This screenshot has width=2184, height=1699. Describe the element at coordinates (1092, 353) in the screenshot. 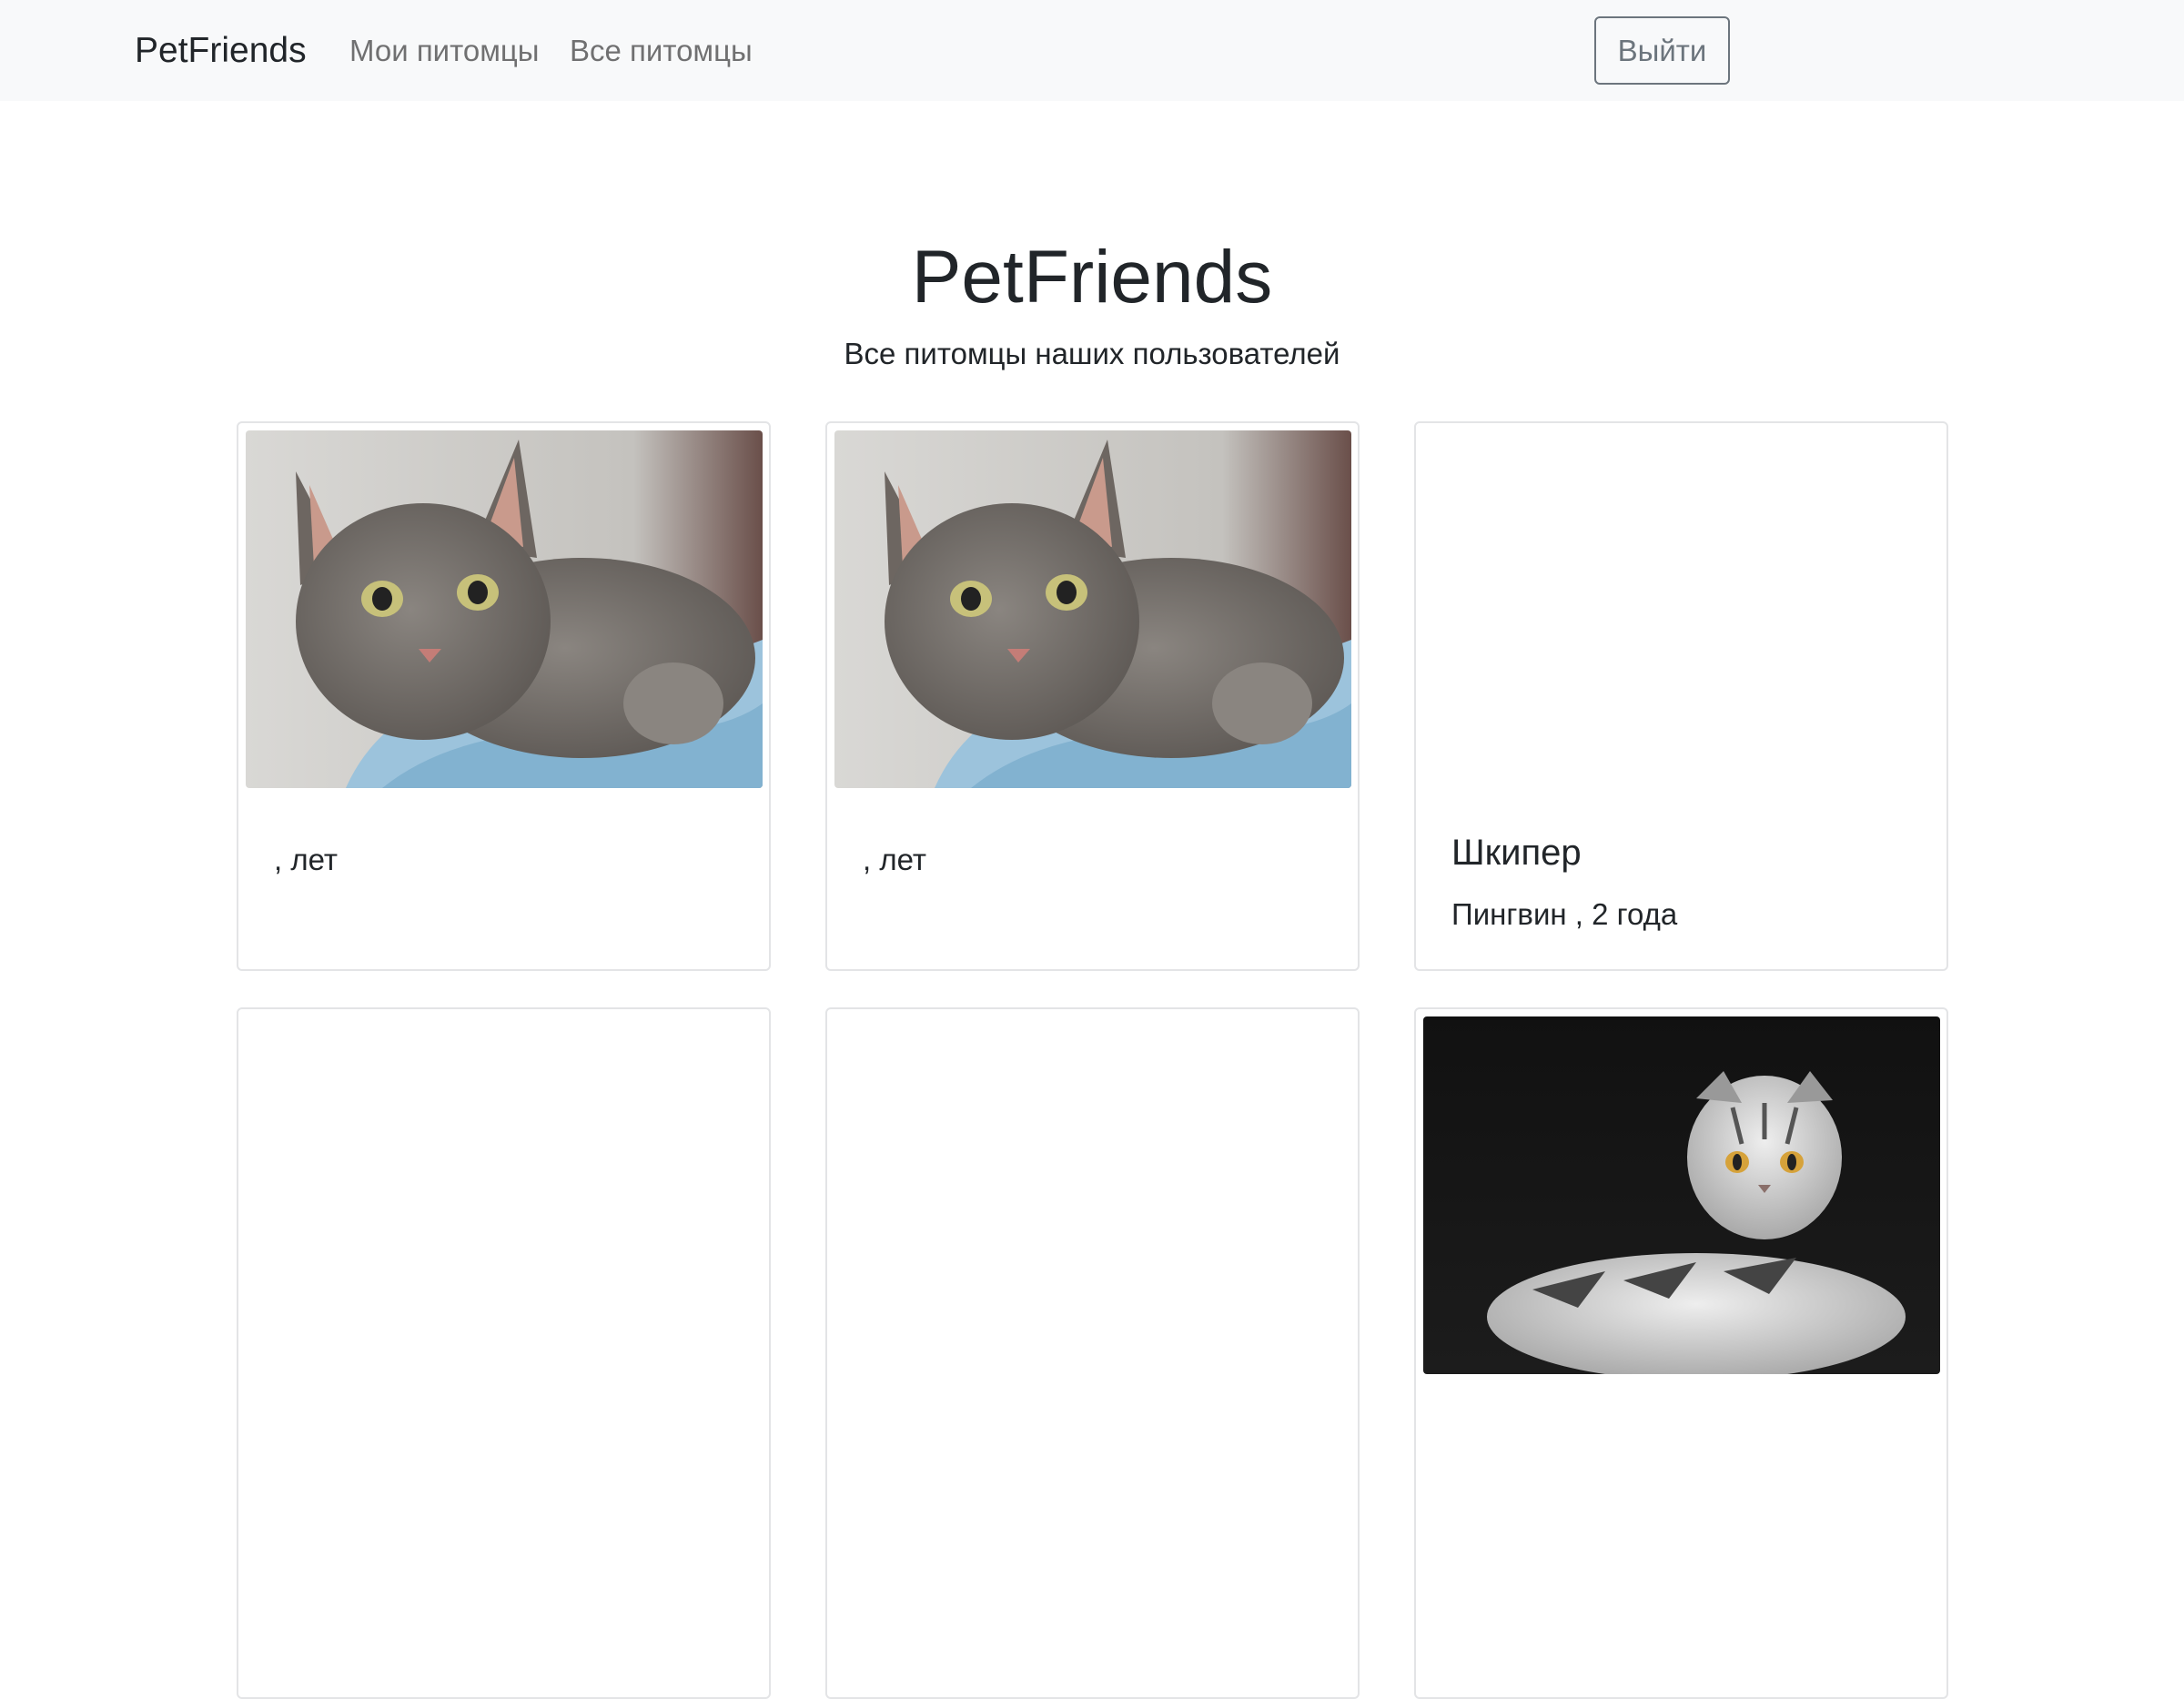

I see `page-subtitle: Все питомцы наших пользователей` at that location.